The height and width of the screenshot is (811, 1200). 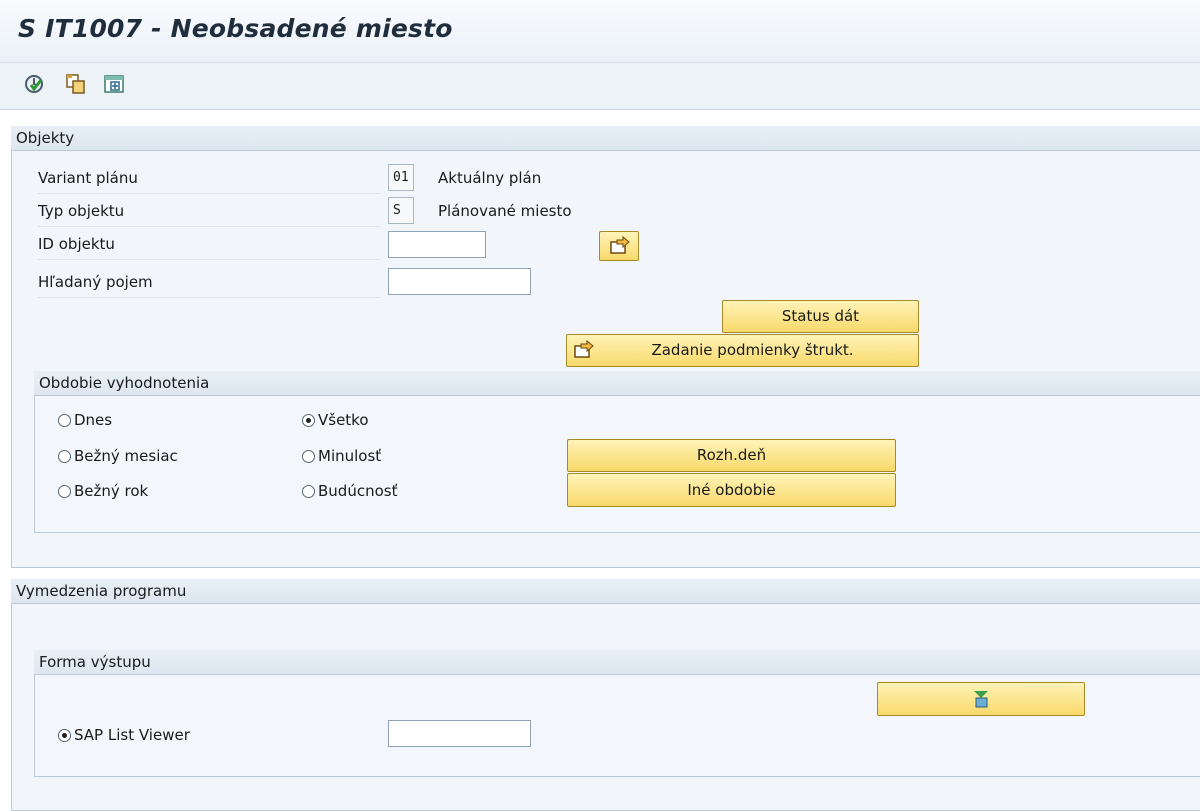 I want to click on radio-current-year-label: Bežný rok, so click(x=111, y=491).